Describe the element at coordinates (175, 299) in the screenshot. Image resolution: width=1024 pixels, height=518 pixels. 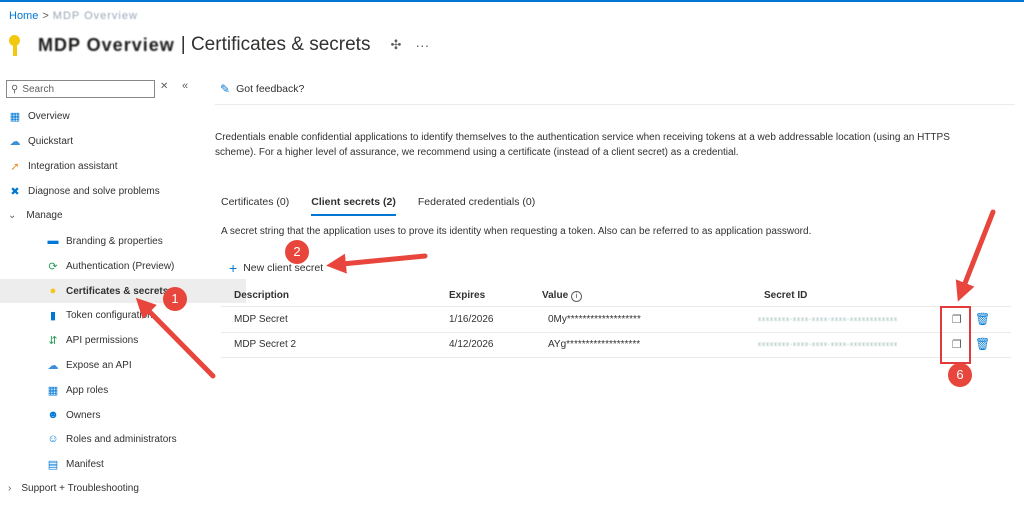
I see `annotation-badge-1: 1` at that location.